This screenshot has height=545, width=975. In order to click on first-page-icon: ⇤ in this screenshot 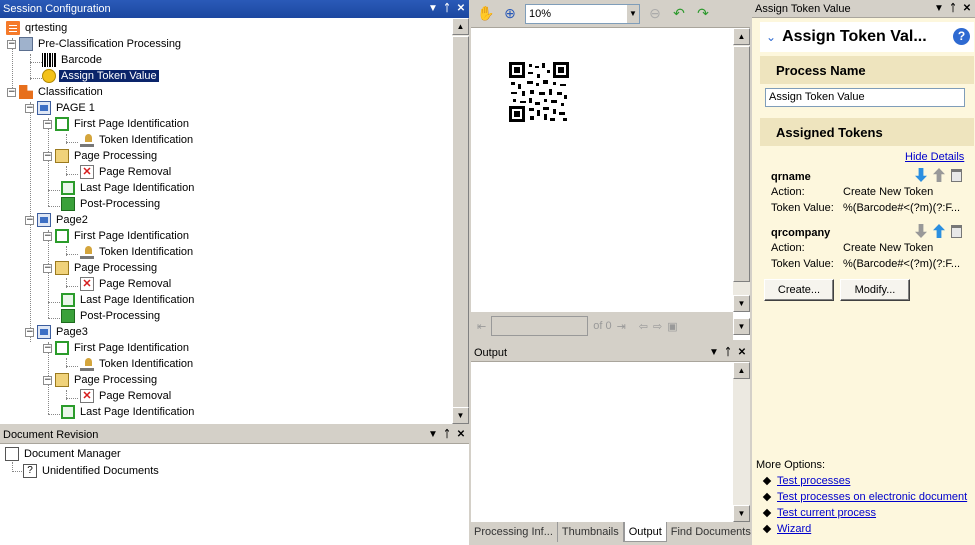, I will do `click(481, 326)`.